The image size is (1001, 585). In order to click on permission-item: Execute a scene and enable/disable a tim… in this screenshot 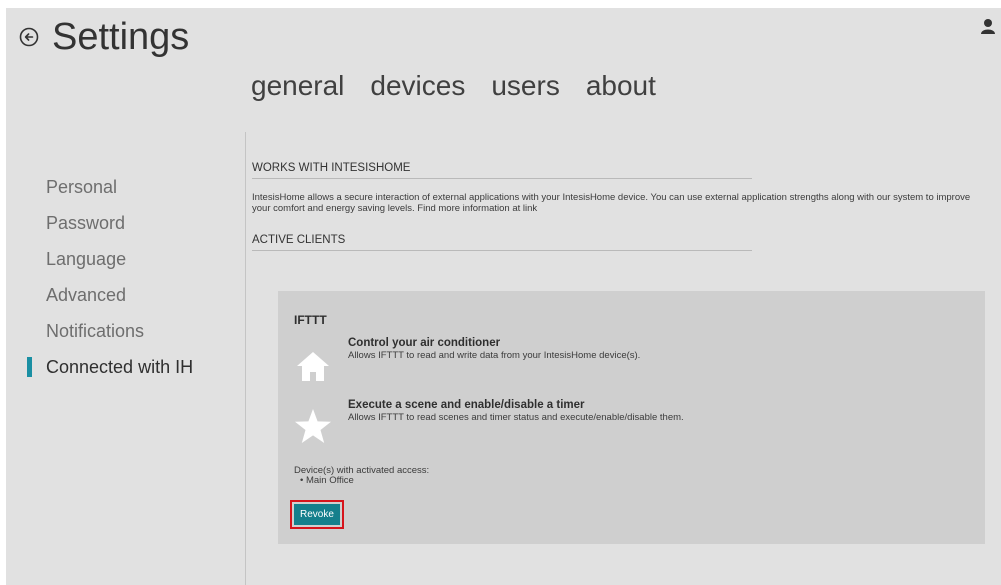, I will do `click(488, 423)`.